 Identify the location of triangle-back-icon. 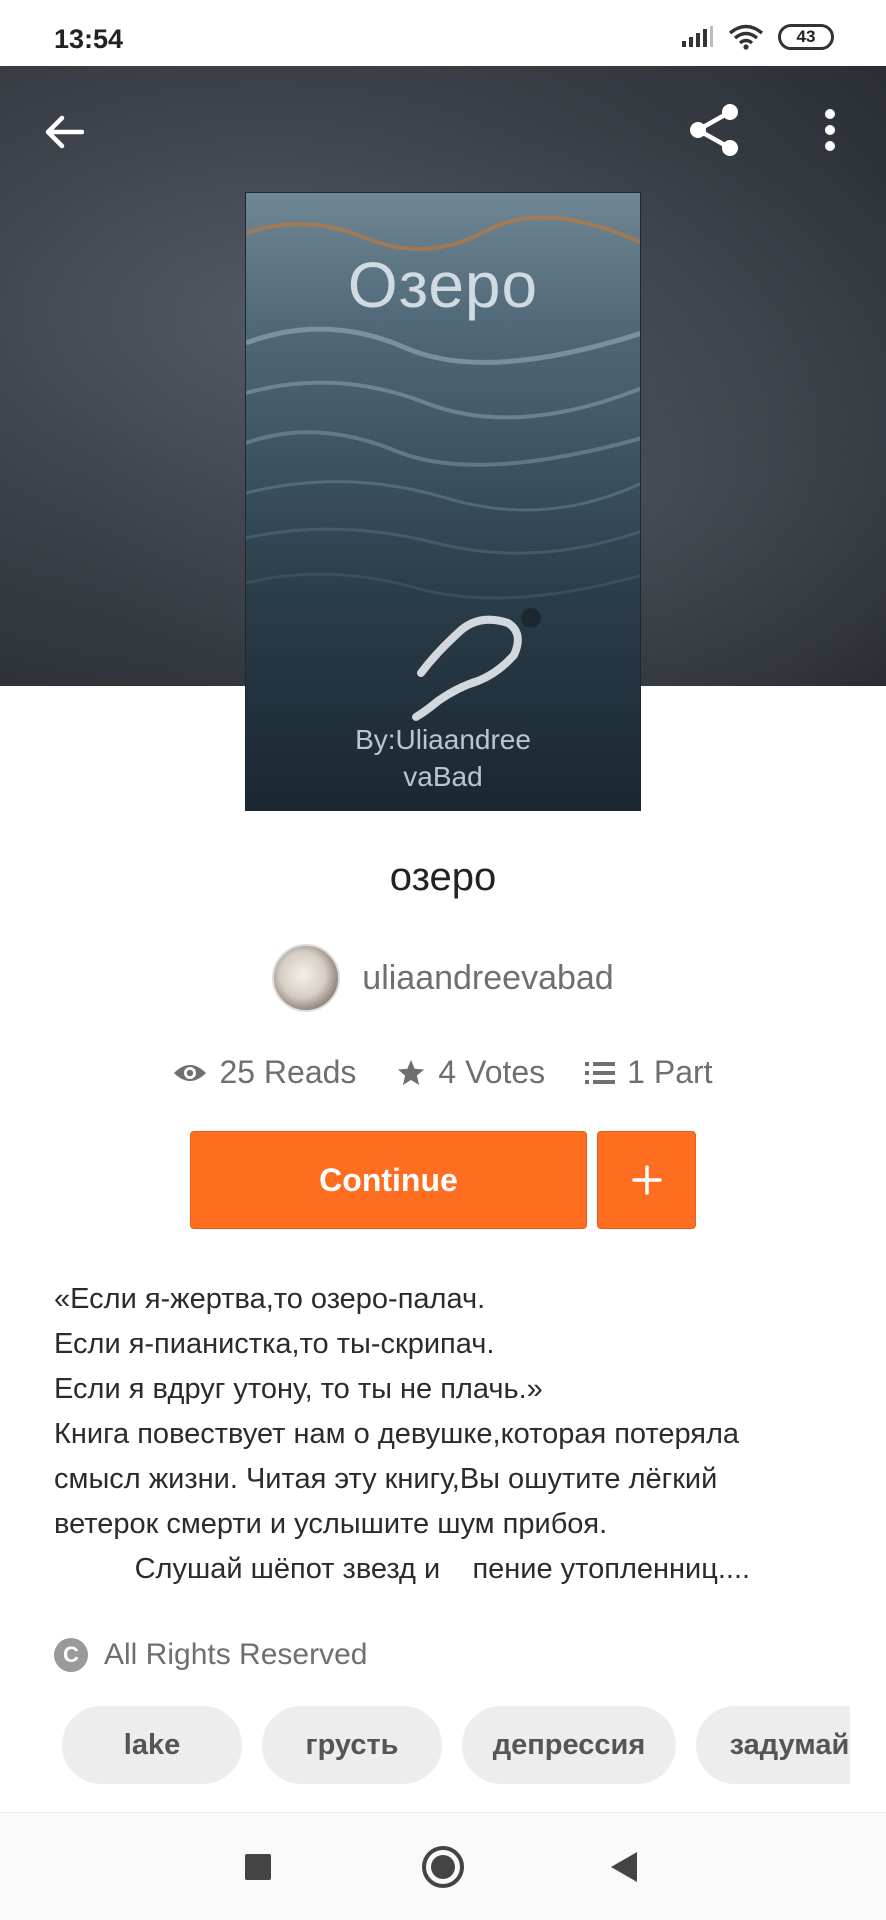
(624, 1867).